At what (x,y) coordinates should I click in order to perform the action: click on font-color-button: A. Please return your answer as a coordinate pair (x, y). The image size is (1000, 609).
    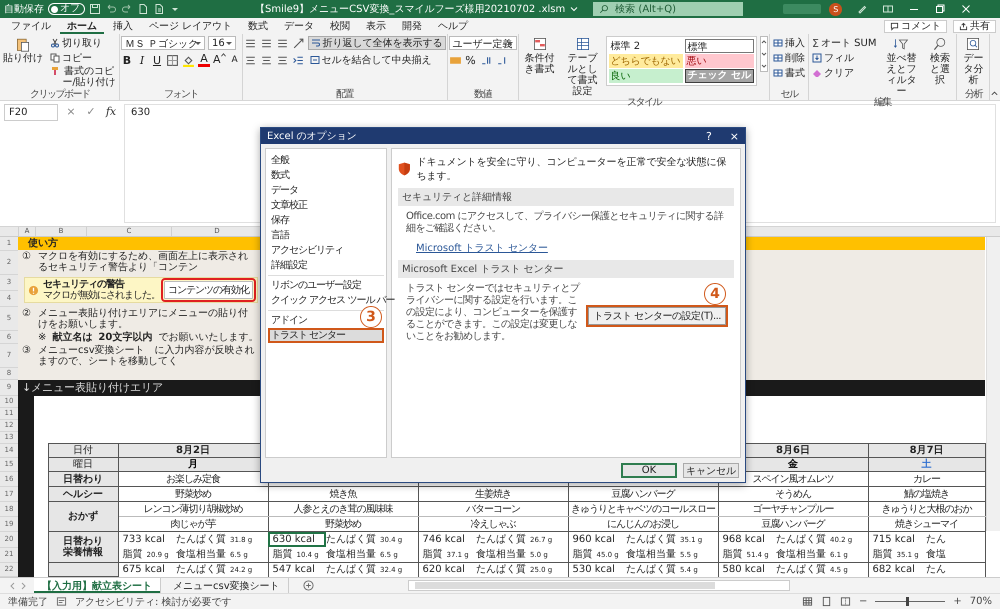
    Looking at the image, I should click on (204, 60).